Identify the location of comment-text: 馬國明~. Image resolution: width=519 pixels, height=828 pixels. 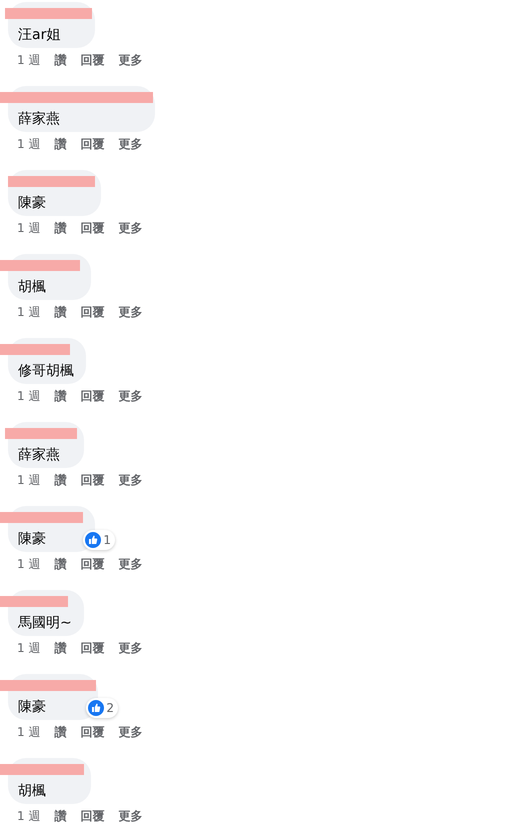
(45, 623).